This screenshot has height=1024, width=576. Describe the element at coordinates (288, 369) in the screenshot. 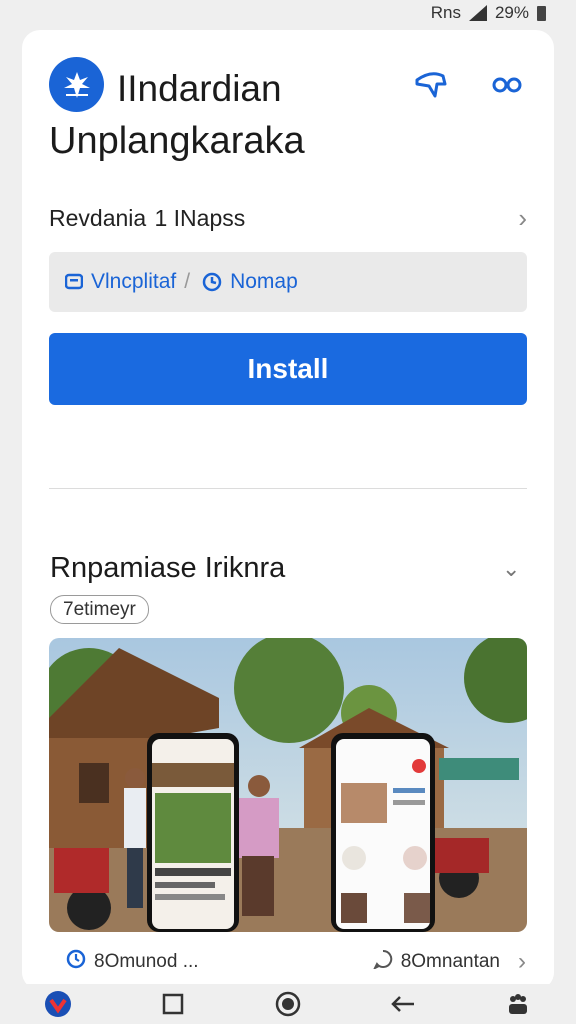

I see `install-button: Install` at that location.